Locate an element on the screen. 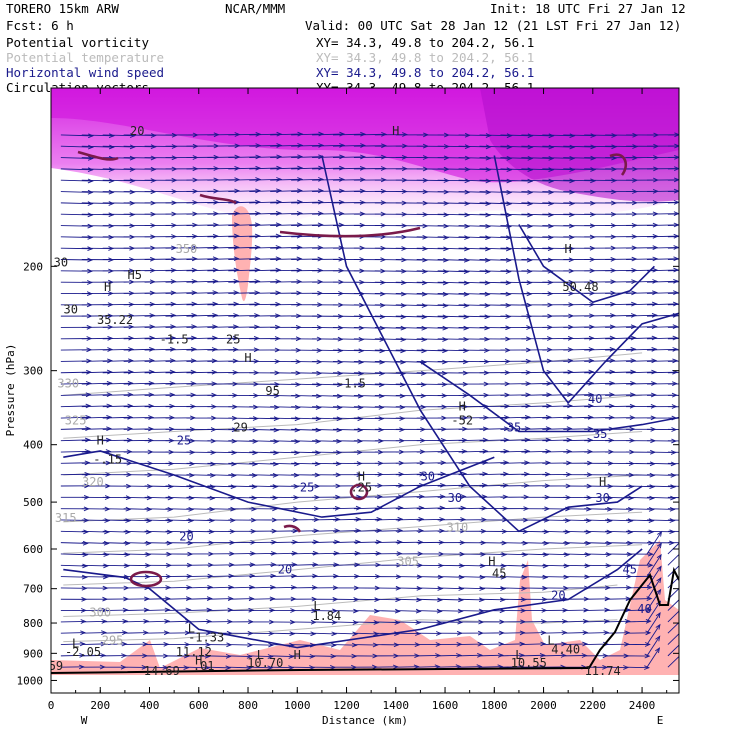  y-tick-label: 200 is located at coordinates (33, 266).